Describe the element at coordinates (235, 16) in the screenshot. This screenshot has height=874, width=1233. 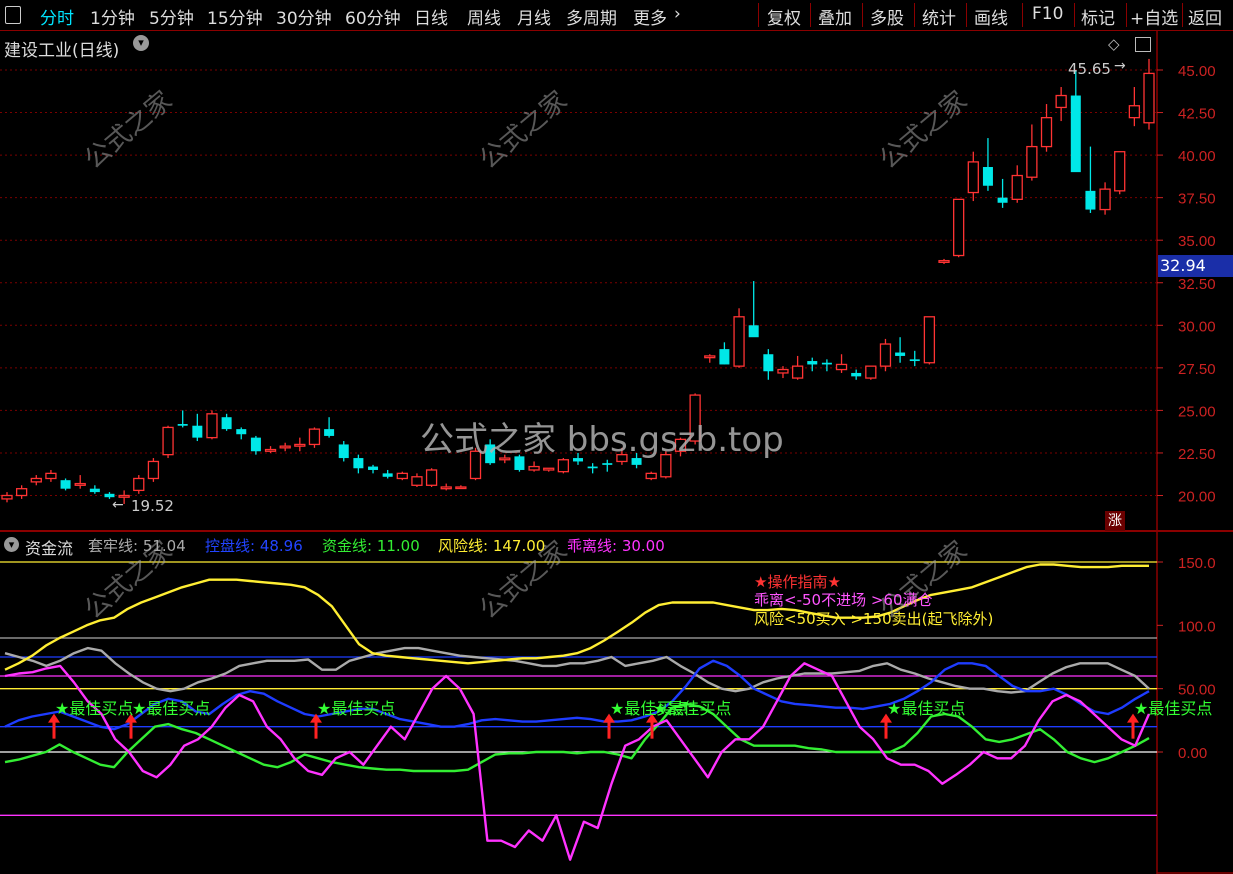
I see `tab-15min: 15分钟` at that location.